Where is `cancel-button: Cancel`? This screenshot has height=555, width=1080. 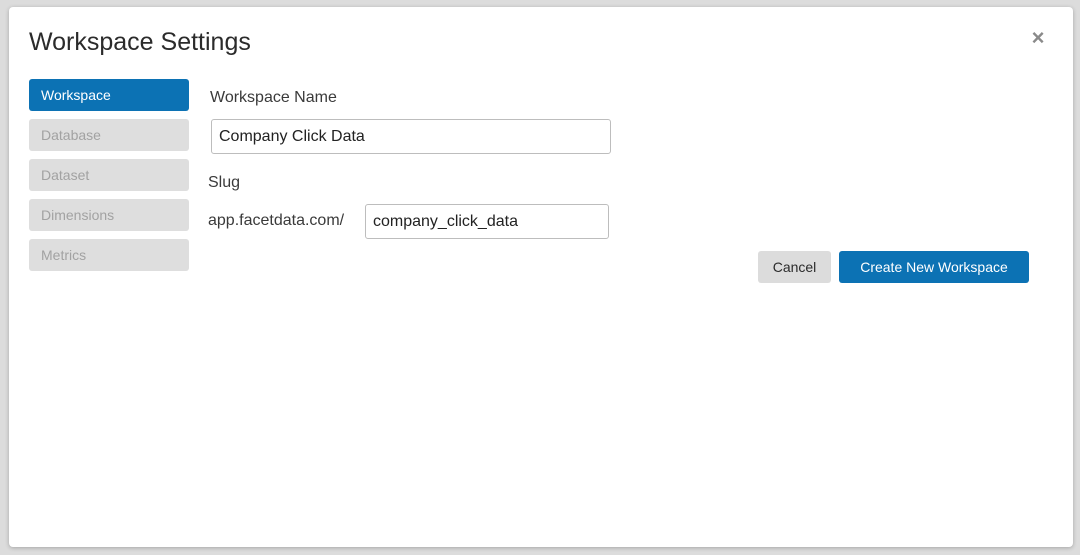 cancel-button: Cancel is located at coordinates (794, 267).